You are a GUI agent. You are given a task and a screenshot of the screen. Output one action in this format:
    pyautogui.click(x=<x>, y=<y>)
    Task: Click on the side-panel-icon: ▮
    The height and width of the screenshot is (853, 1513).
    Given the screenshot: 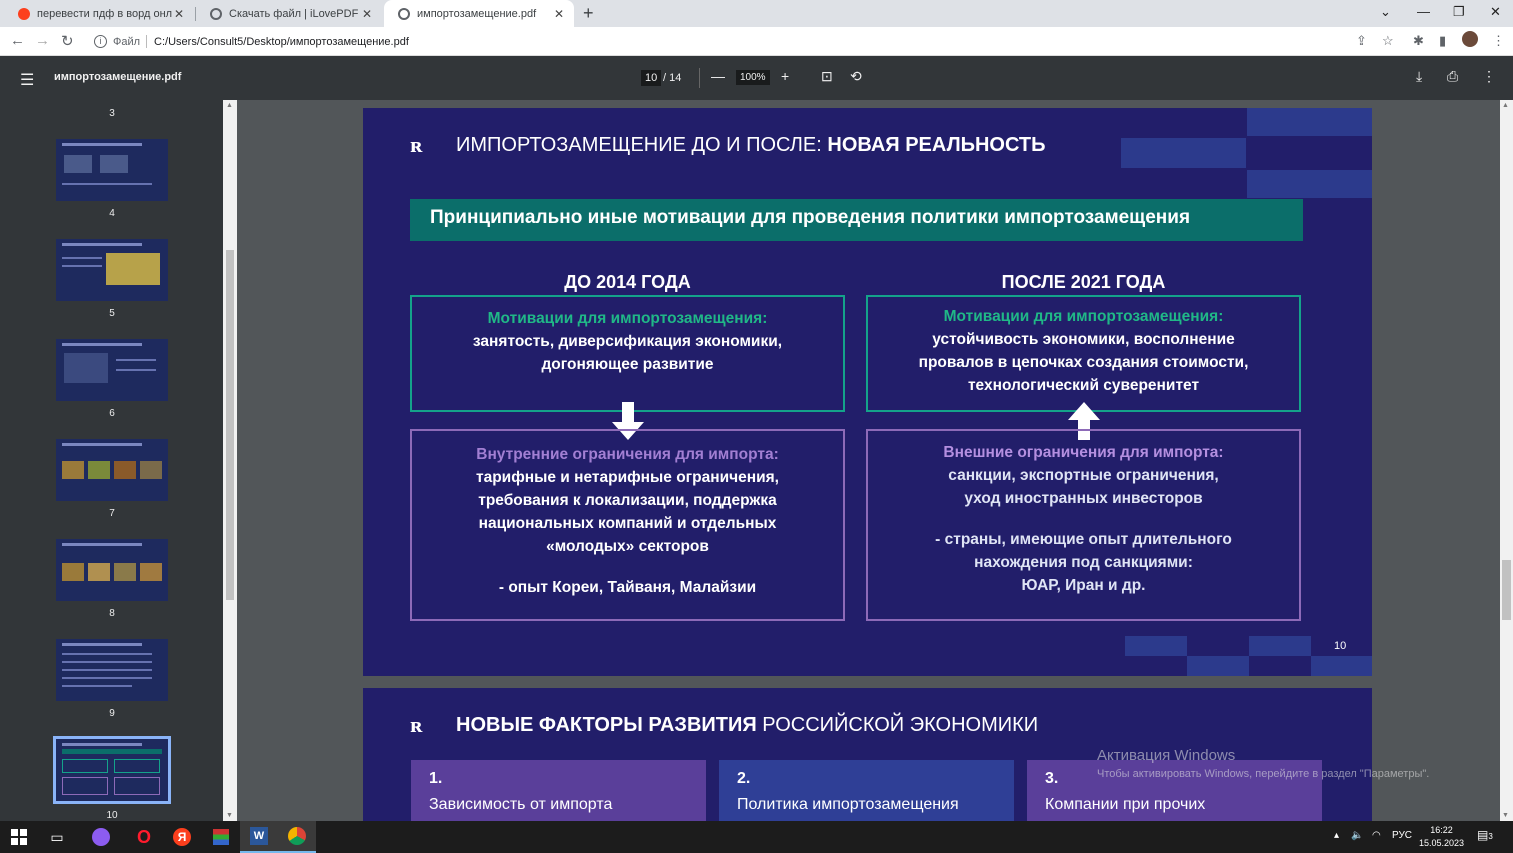 What is the action you would take?
    pyautogui.click(x=1442, y=41)
    